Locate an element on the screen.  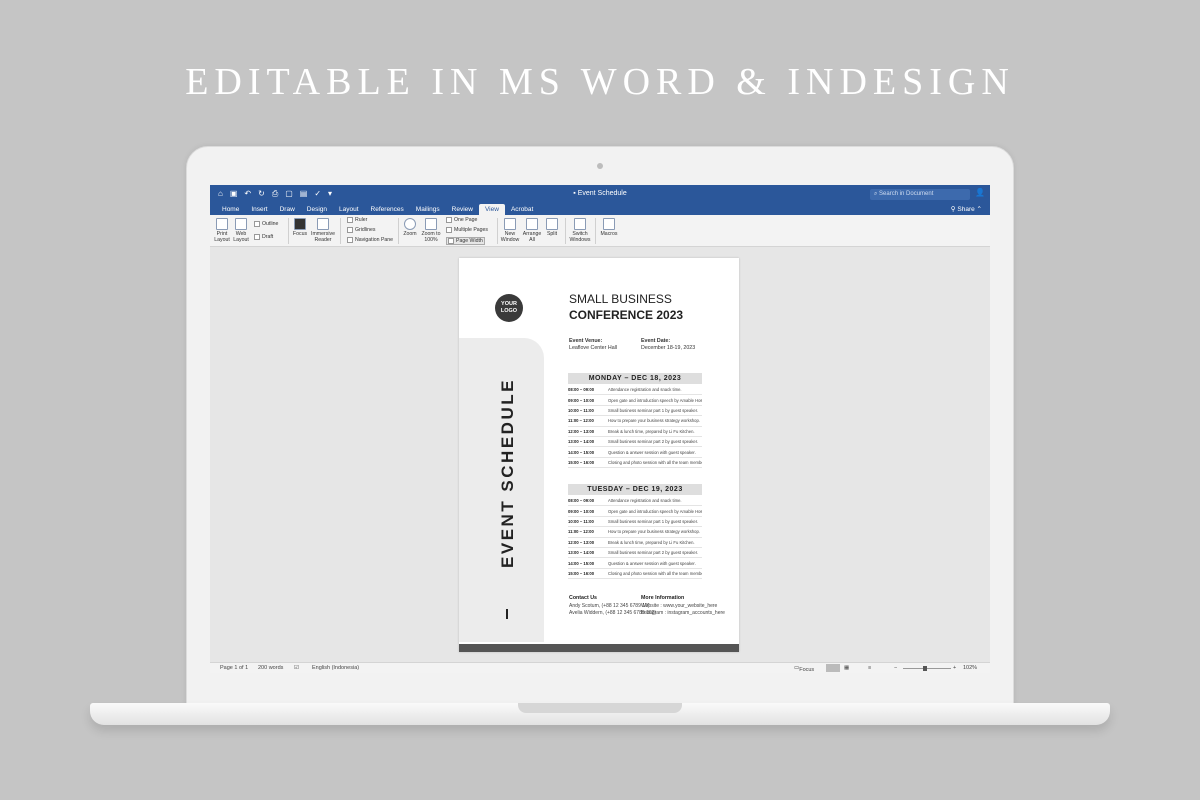
date-block: Event Date: December 18-19, 2023 is located at coordinates (668, 345).